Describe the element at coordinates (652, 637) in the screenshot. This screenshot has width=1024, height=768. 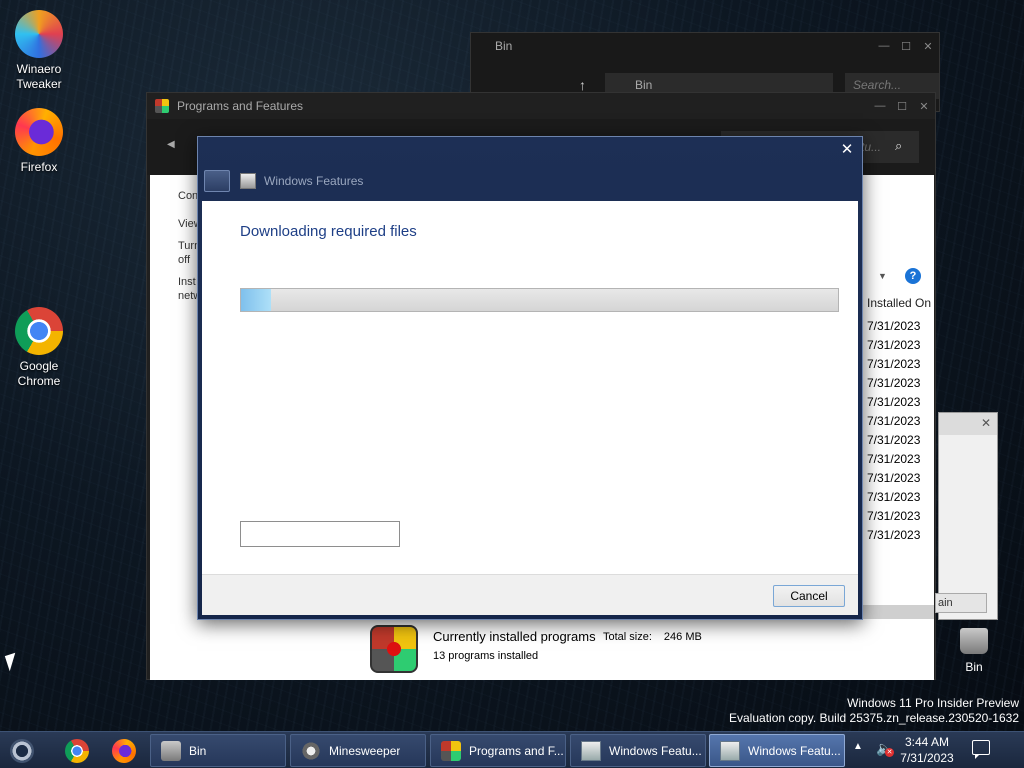
I see `total-size: Total size: 246 MB` at that location.